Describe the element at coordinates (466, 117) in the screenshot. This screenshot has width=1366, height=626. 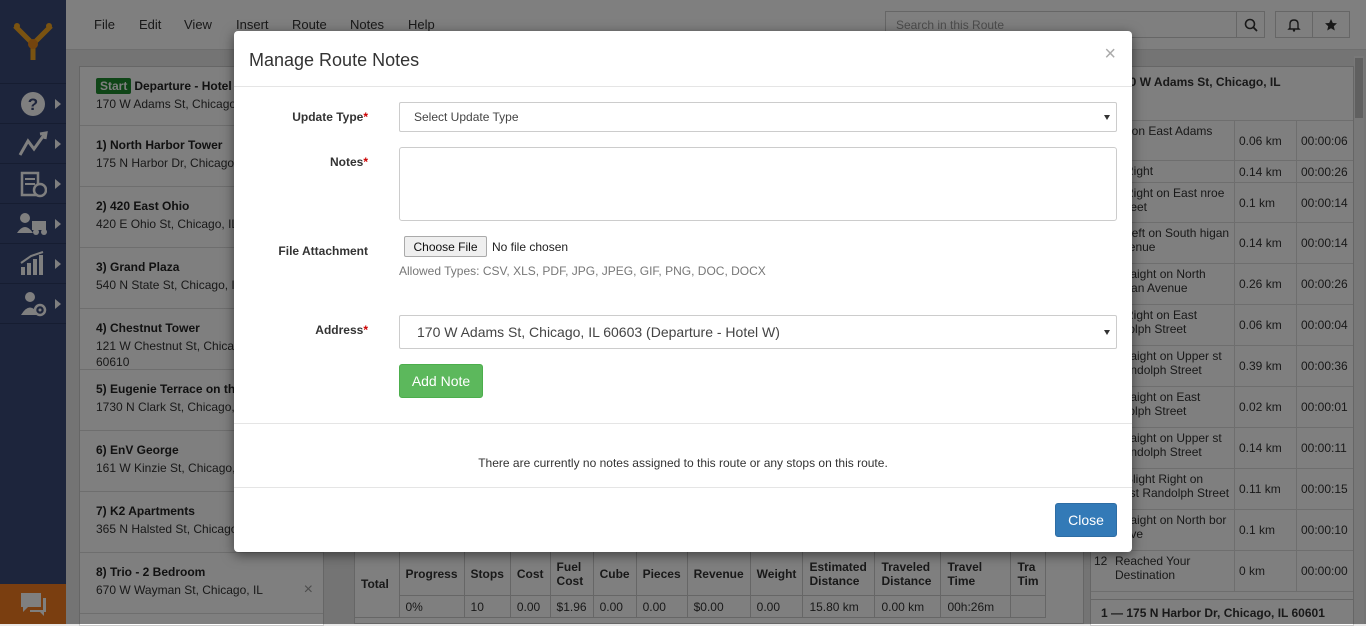
I see `update-type-value: Select Update Type` at that location.